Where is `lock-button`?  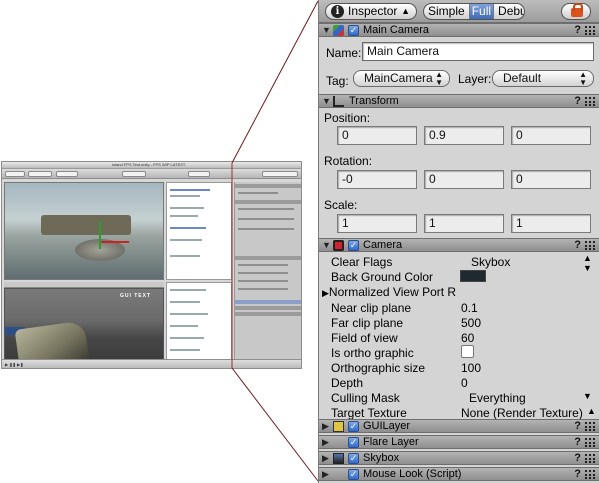 lock-button is located at coordinates (576, 11).